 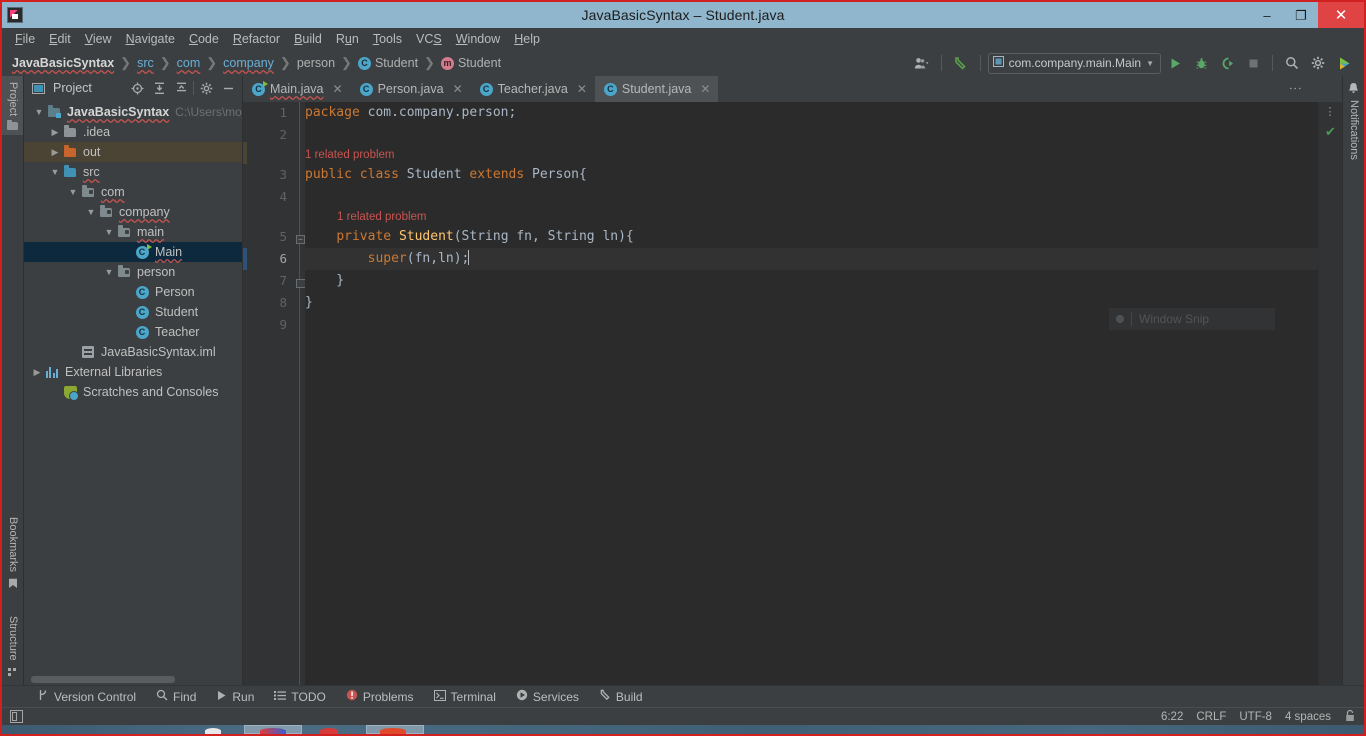 I want to click on inspection-hint-line-5: 1 related problem, so click(x=811, y=217).